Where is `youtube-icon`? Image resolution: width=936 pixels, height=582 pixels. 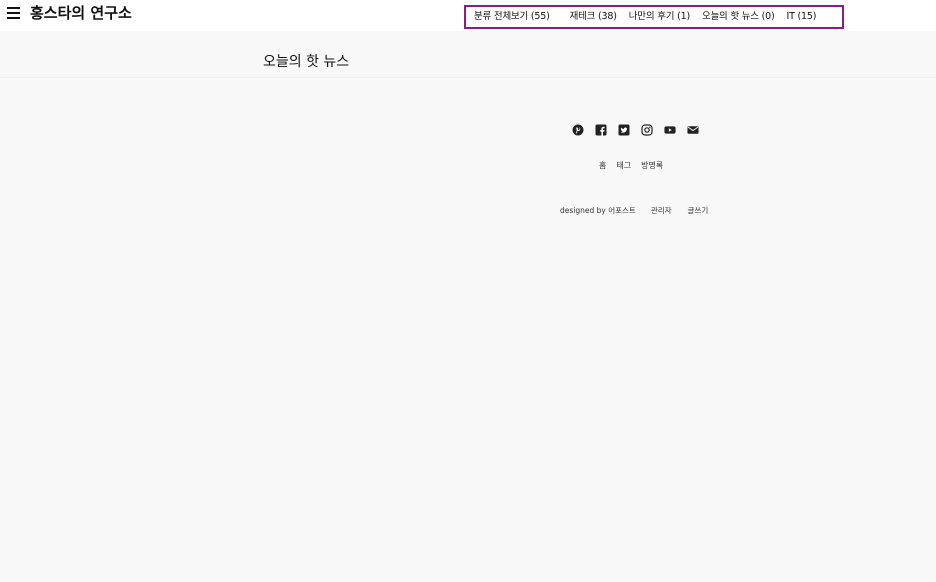
youtube-icon is located at coordinates (670, 130).